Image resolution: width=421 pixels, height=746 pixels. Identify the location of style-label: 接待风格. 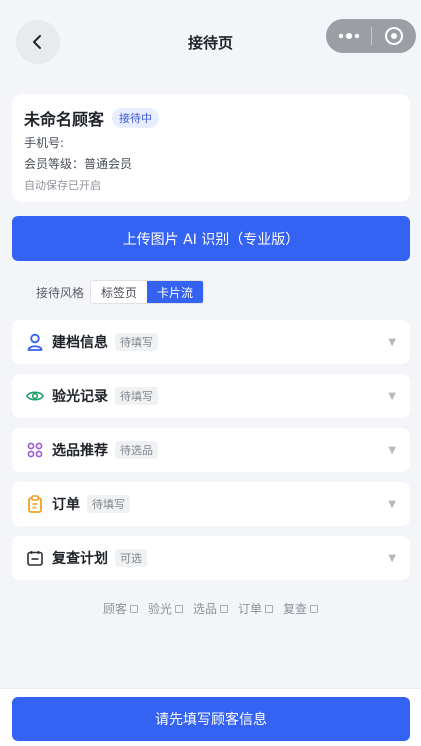
(60, 292).